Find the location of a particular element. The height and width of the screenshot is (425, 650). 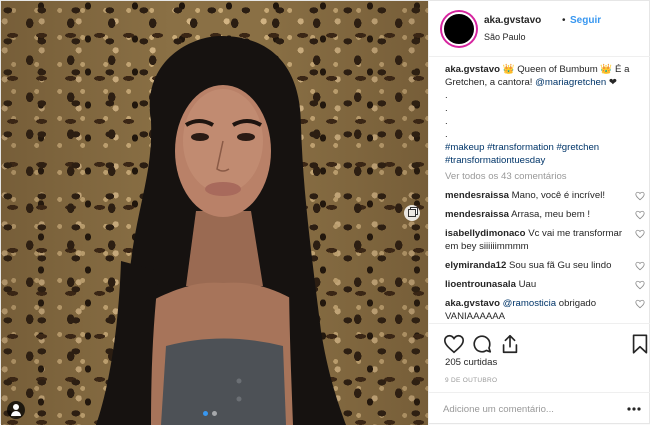

view-all-comments-link: Ver todos os 43 comentários is located at coordinates (545, 176).